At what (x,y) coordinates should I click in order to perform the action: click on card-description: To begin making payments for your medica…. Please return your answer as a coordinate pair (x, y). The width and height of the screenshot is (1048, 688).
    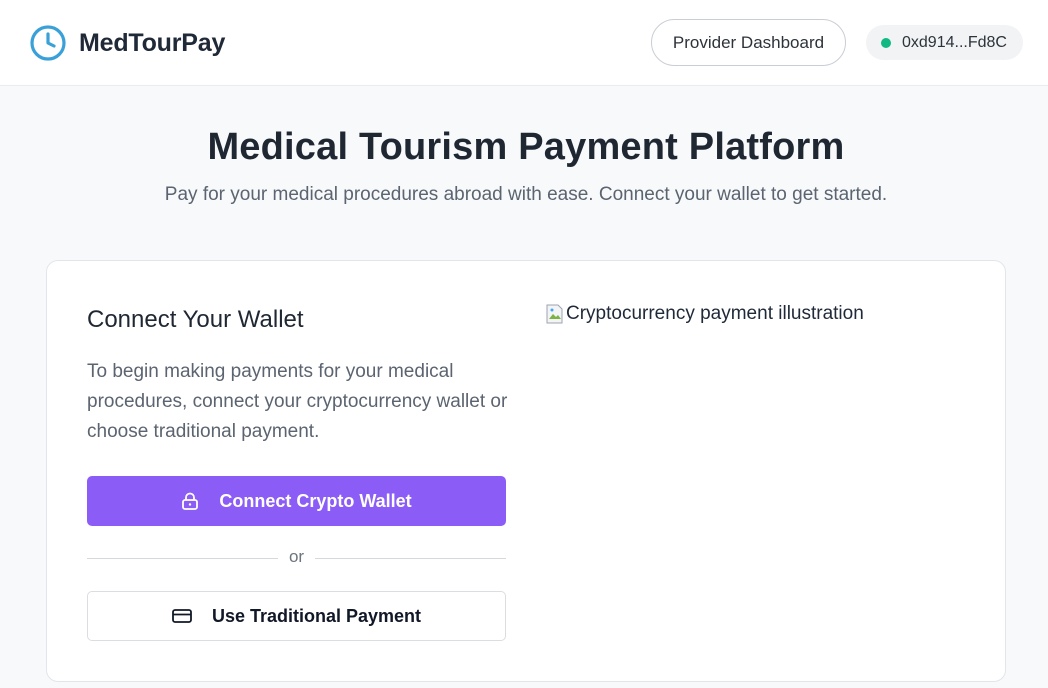
    Looking at the image, I should click on (297, 401).